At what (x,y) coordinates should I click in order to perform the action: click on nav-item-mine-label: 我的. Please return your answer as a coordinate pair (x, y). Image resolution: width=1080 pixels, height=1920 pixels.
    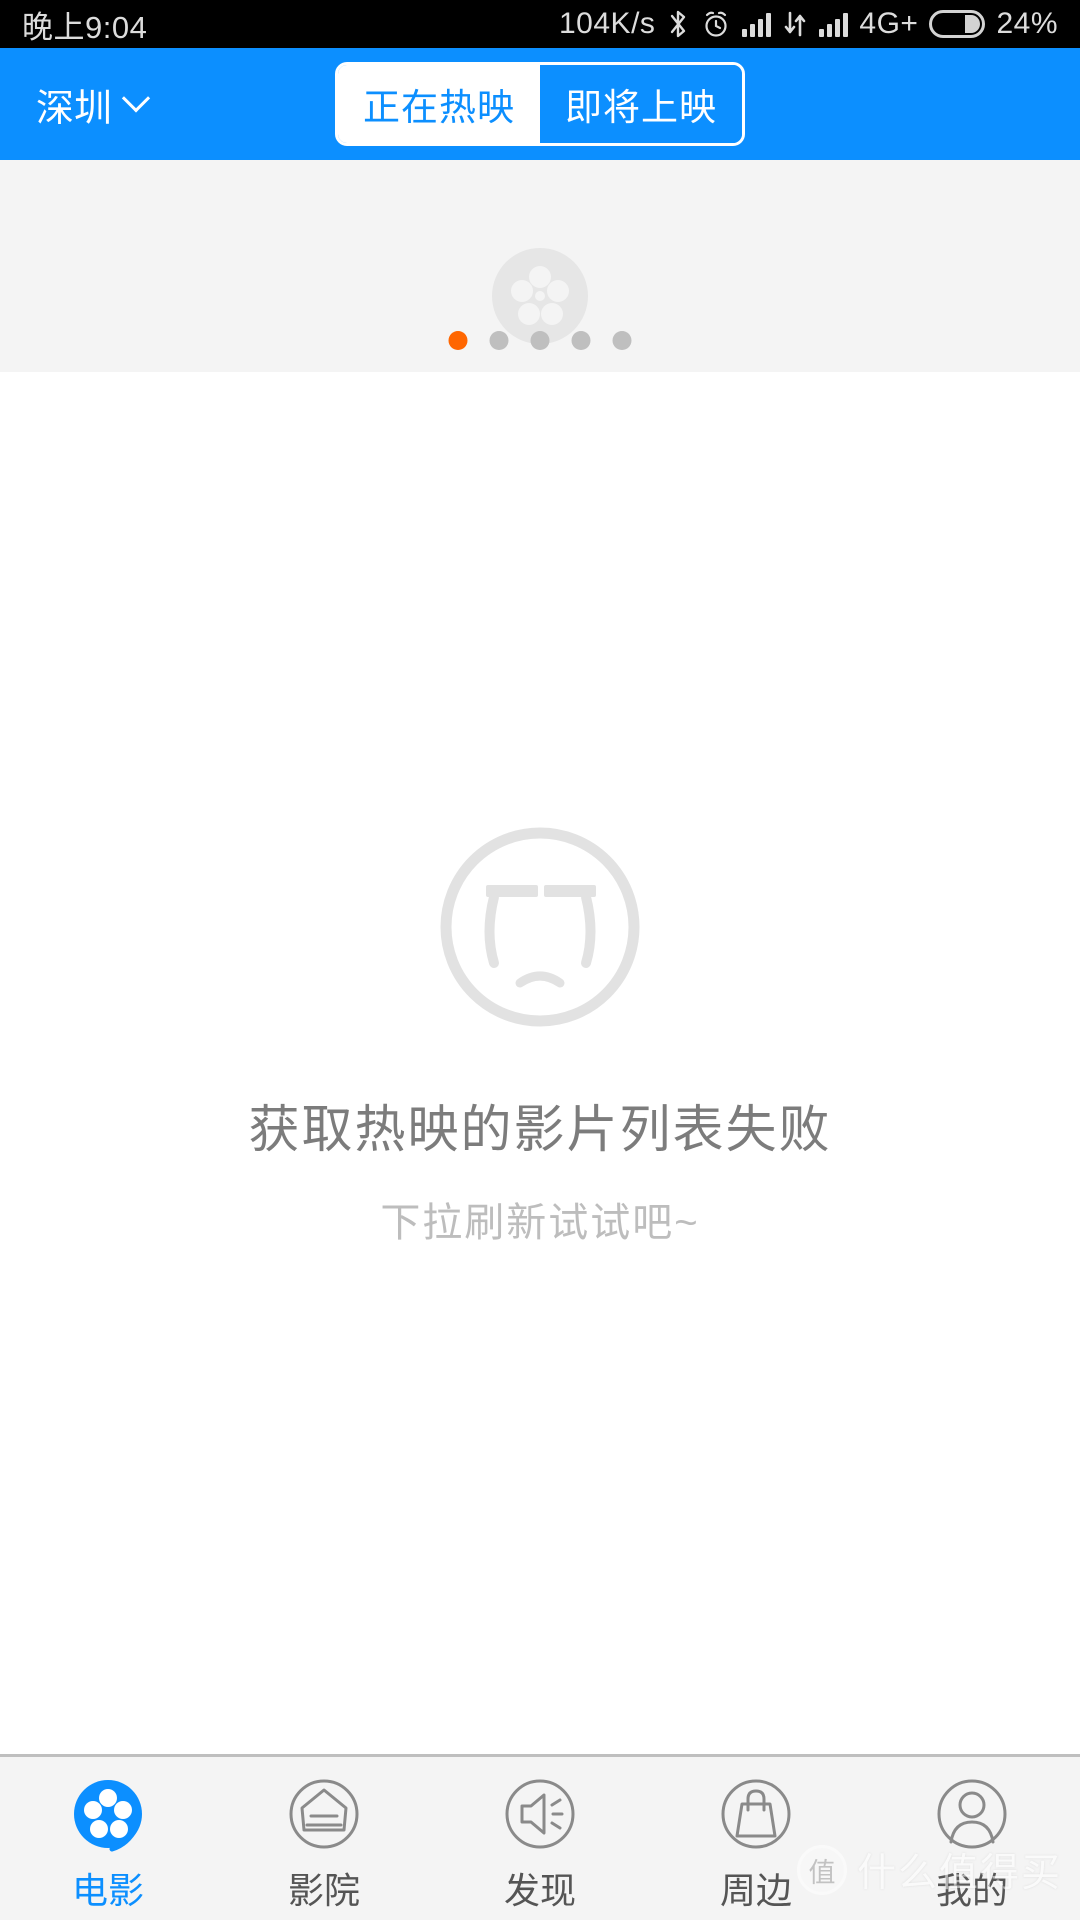
    Looking at the image, I should click on (971, 1890).